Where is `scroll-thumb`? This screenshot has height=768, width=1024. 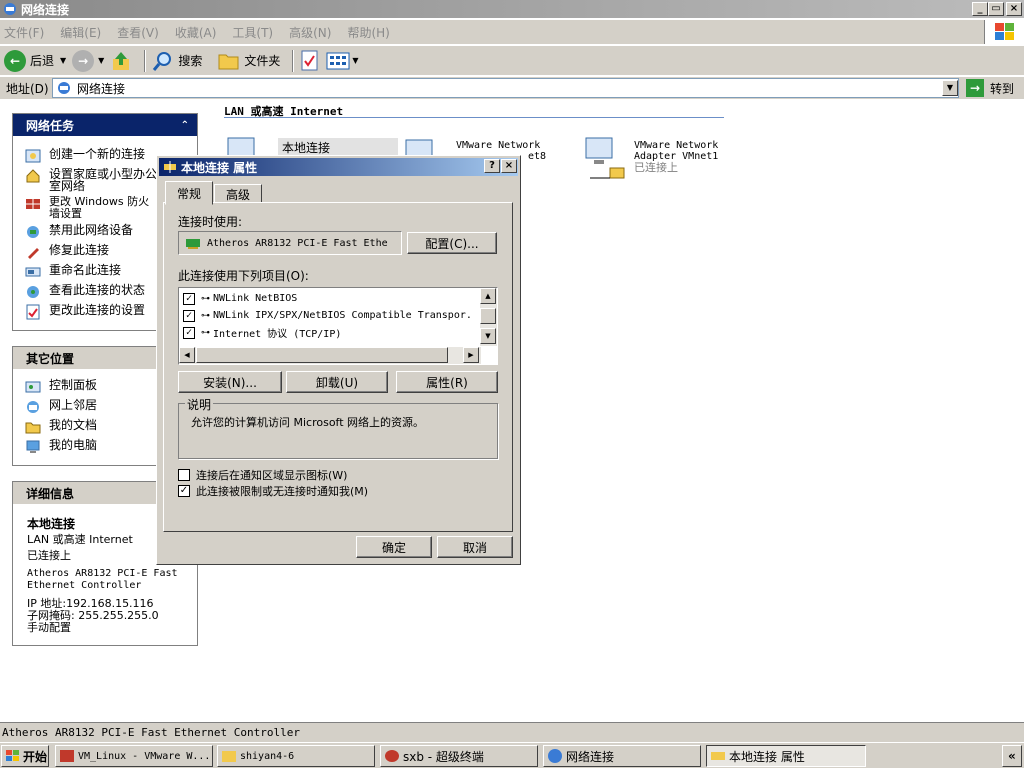
scroll-thumb is located at coordinates (488, 316).